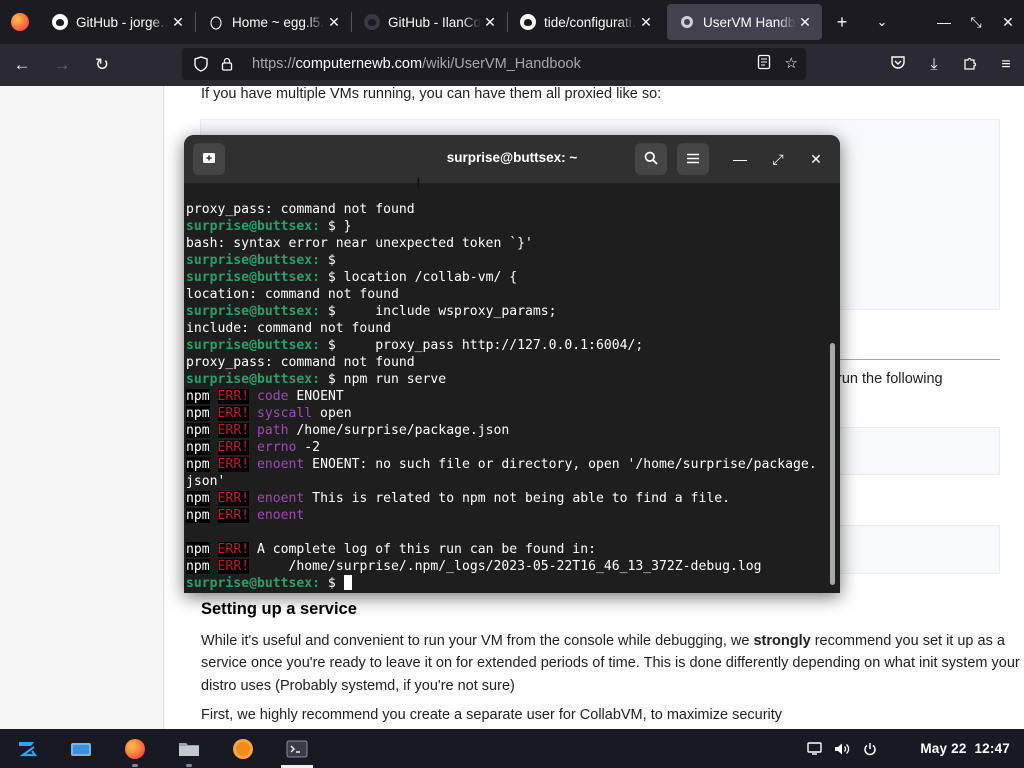  What do you see at coordinates (965, 748) in the screenshot?
I see `clock: May 22 12:47` at bounding box center [965, 748].